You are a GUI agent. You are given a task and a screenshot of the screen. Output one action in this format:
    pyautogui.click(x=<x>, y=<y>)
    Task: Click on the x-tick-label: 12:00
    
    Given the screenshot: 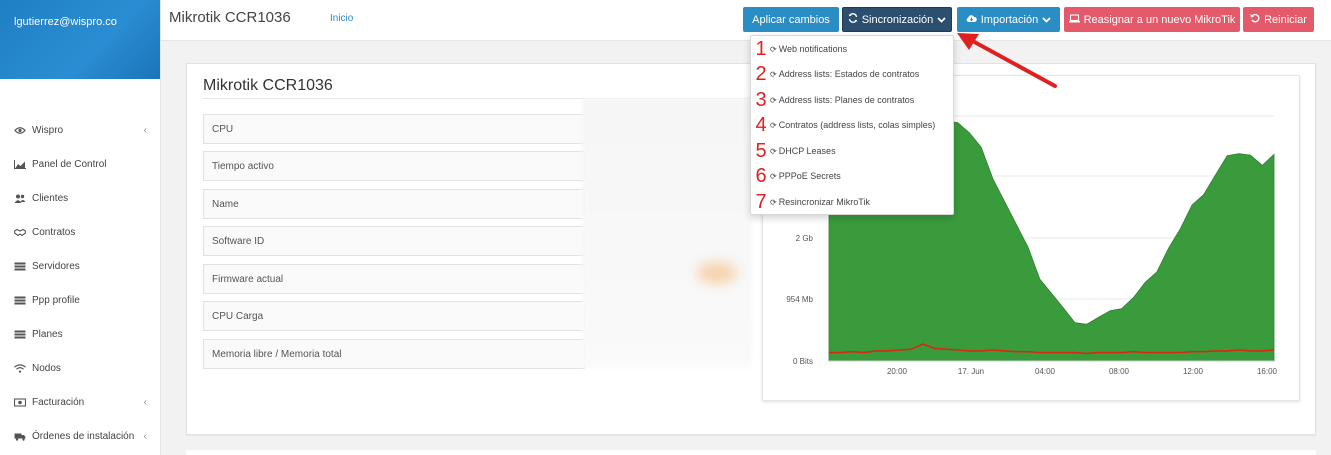 What is the action you would take?
    pyautogui.click(x=1193, y=371)
    